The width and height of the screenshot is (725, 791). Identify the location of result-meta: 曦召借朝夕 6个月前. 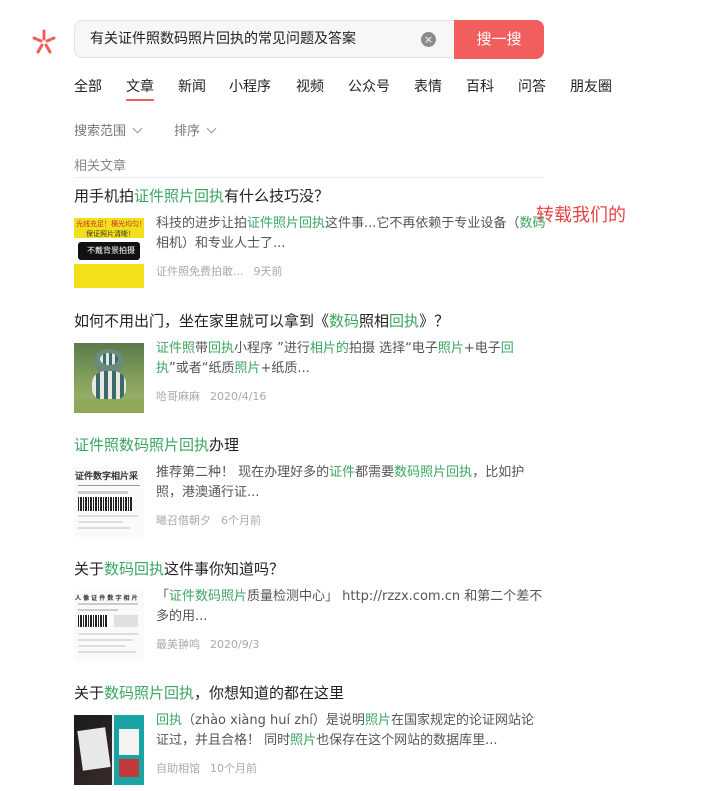
(208, 520).